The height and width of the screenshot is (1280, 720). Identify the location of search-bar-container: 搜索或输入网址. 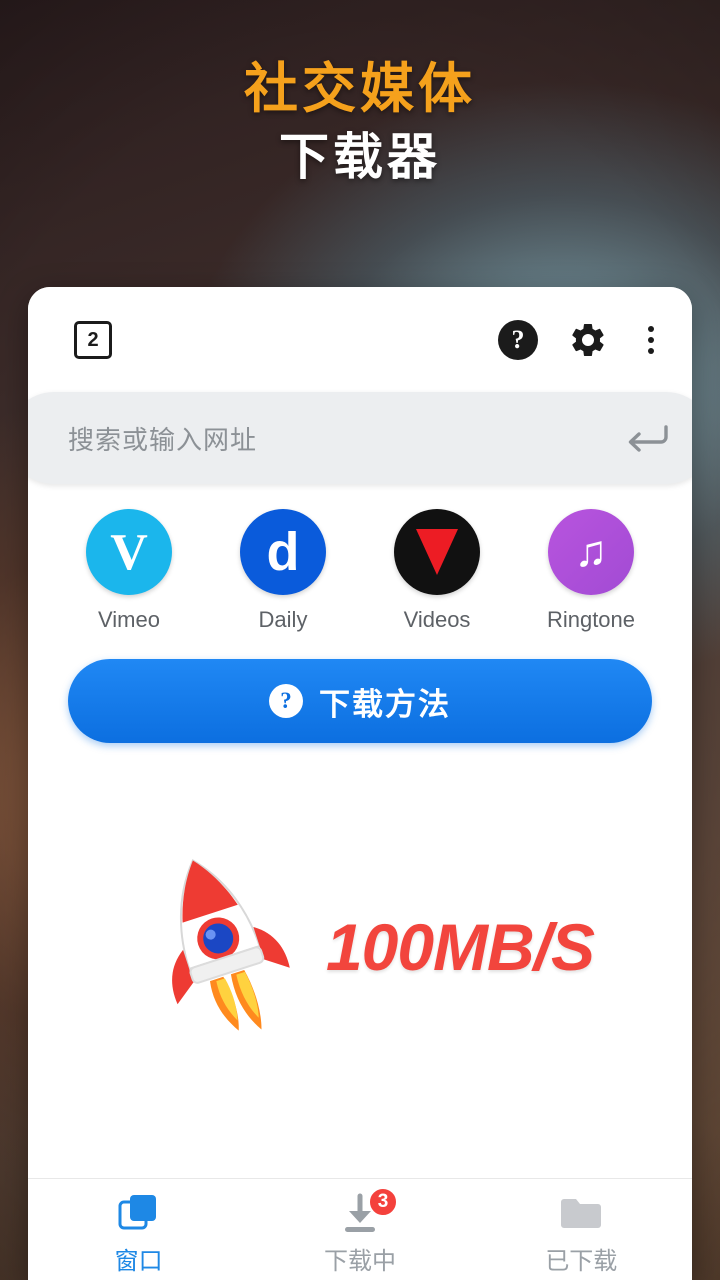
(360, 438).